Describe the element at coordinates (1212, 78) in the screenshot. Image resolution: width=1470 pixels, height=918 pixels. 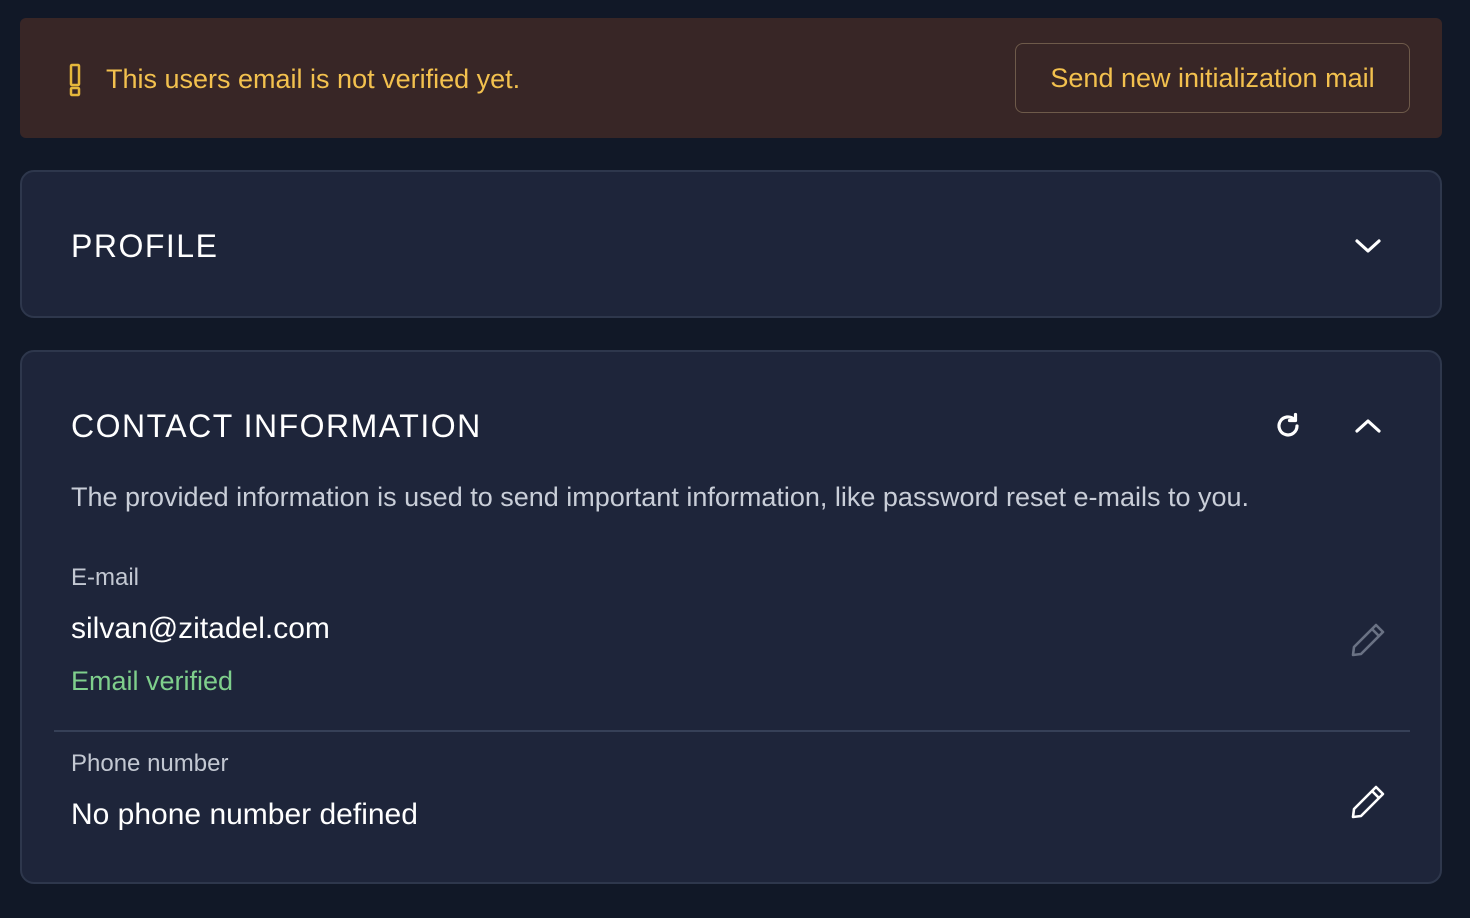
I see `send-initialization-mail-button: Send new initialization mail` at that location.